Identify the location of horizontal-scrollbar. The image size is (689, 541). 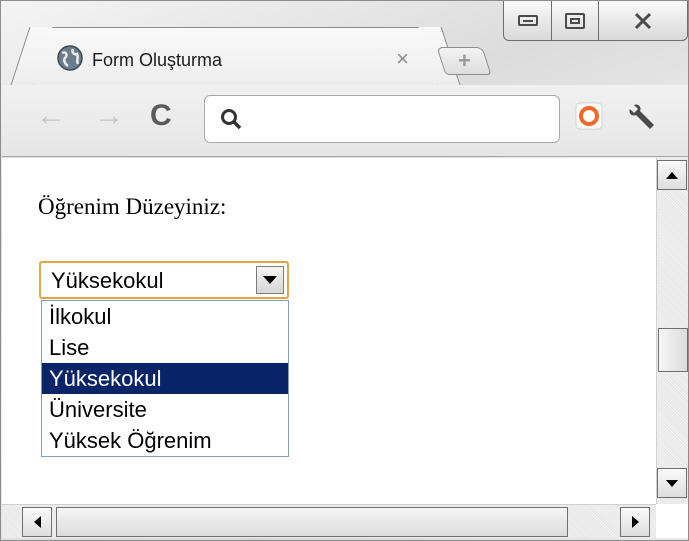
(329, 521).